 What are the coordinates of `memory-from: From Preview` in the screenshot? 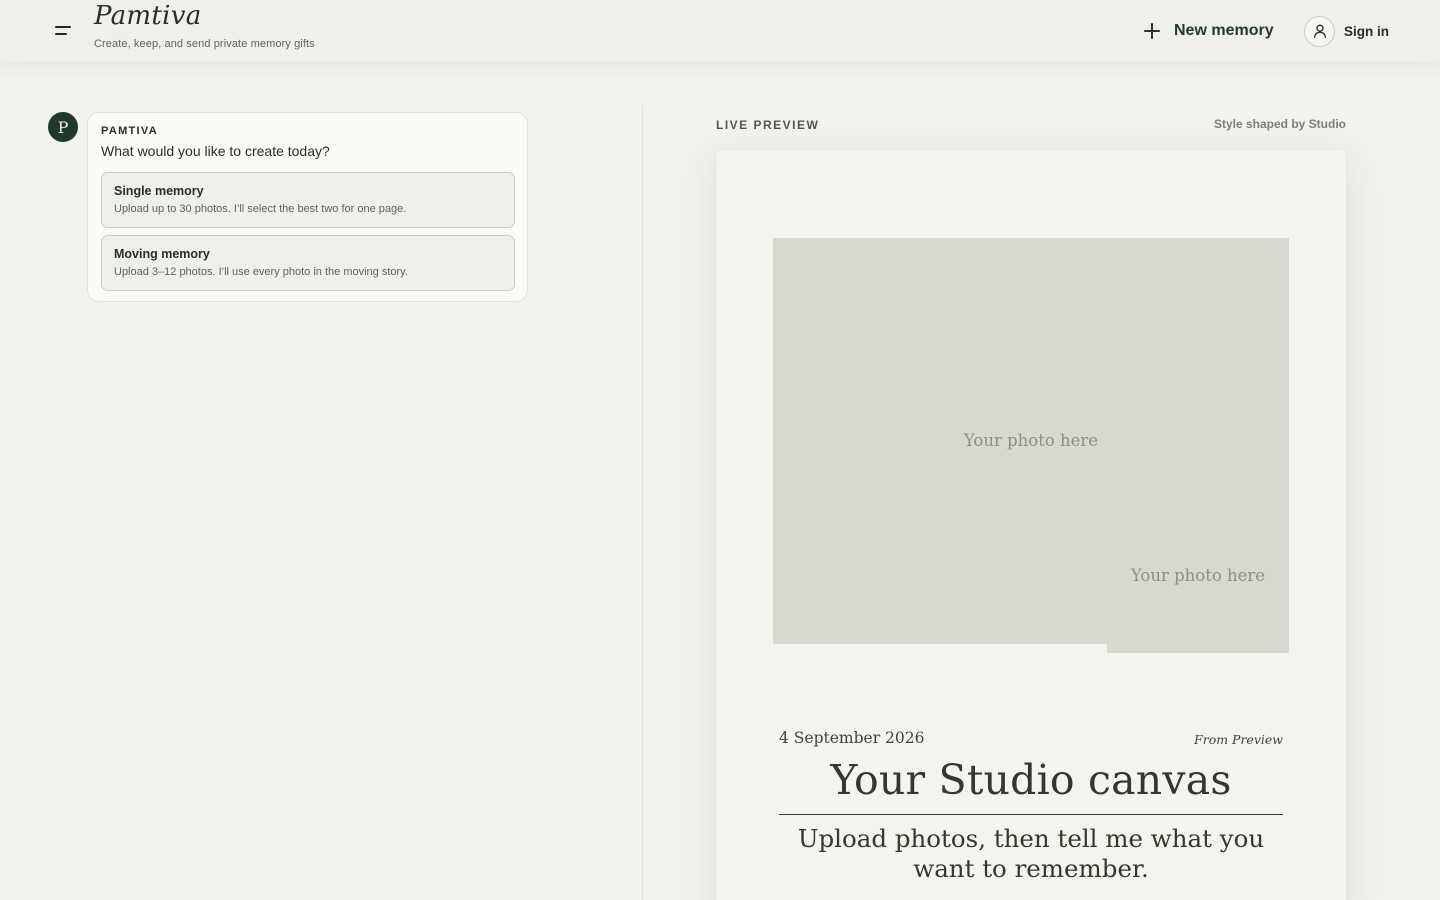 It's located at (1238, 739).